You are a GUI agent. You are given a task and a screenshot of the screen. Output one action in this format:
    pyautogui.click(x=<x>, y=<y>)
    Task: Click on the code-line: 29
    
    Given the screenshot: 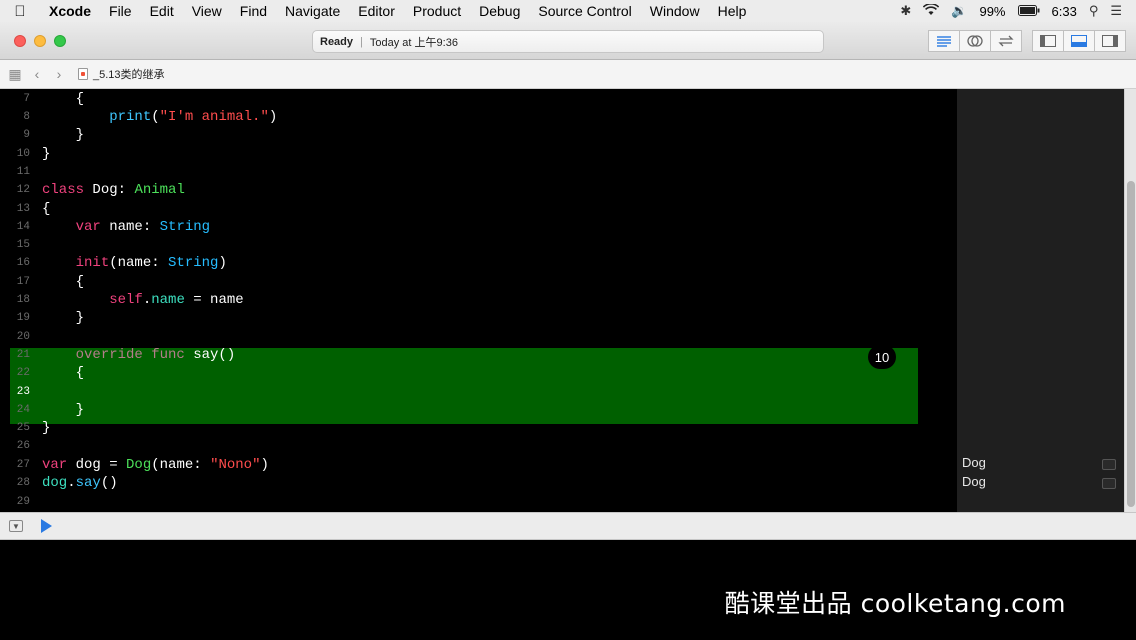 What is the action you would take?
    pyautogui.click(x=478, y=501)
    